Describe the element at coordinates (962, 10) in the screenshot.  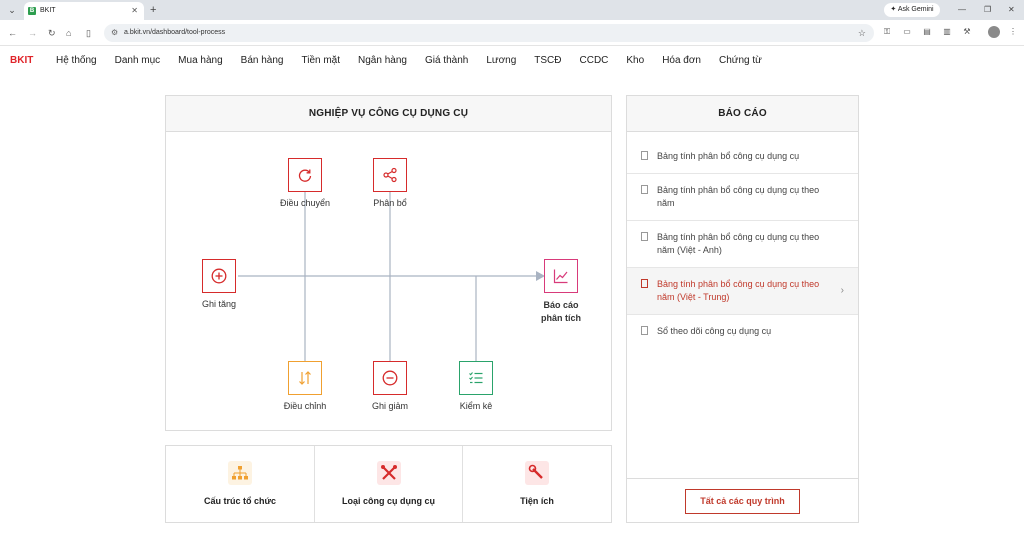
I see `minimize-icon: —` at that location.